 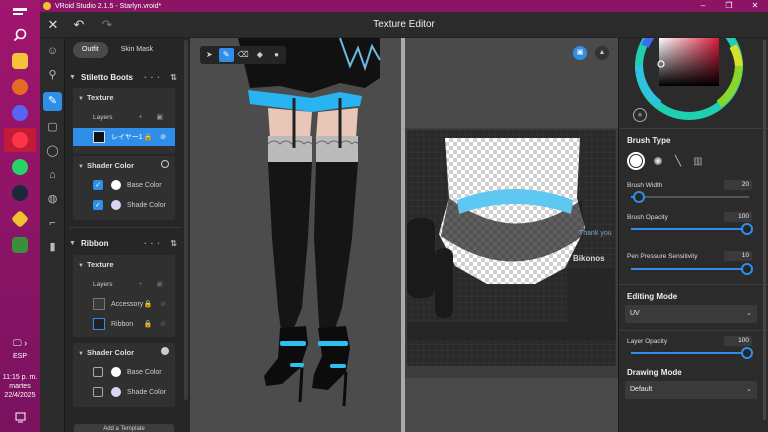 What do you see at coordinates (209, 55) in the screenshot?
I see `select-tool-icon: ➤` at bounding box center [209, 55].